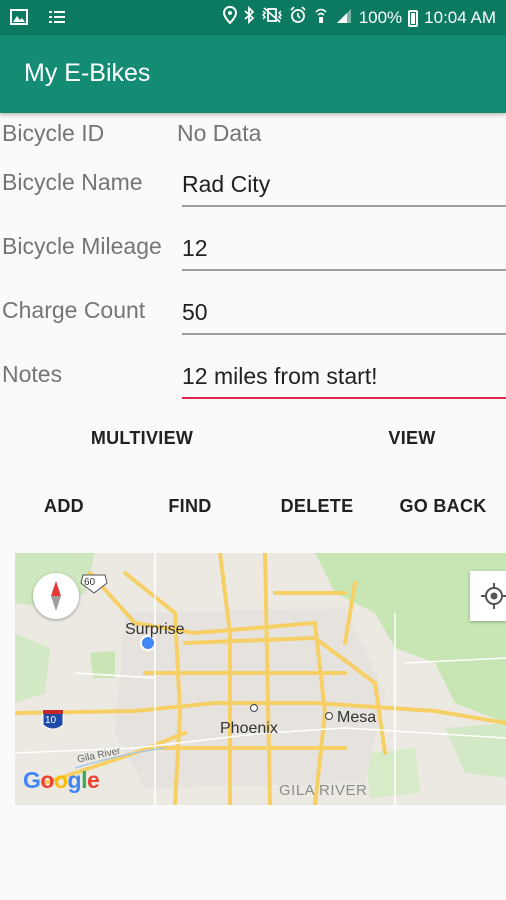 The image size is (506, 900). I want to click on bicycle-id-row: Bicycle ID No Data, so click(253, 141).